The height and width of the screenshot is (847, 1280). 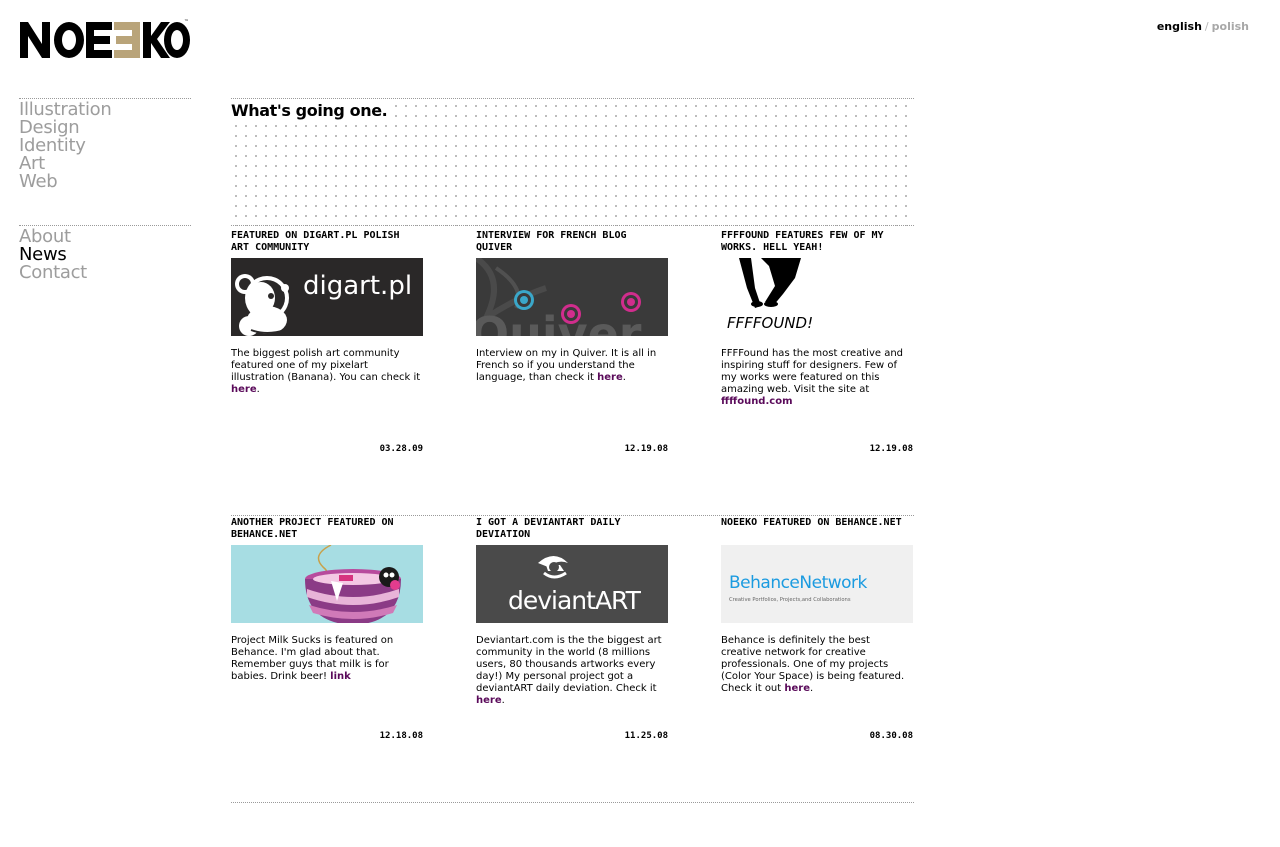 I want to click on nav-item-web: Web, so click(x=105, y=182).